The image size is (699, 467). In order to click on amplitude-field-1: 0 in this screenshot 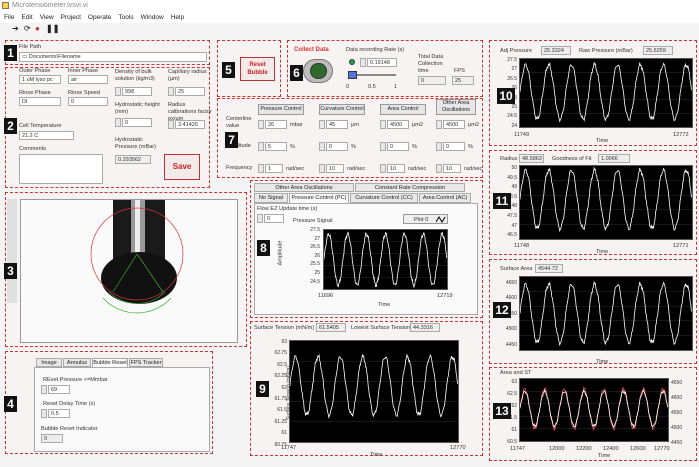, I will do `click(337, 146)`.